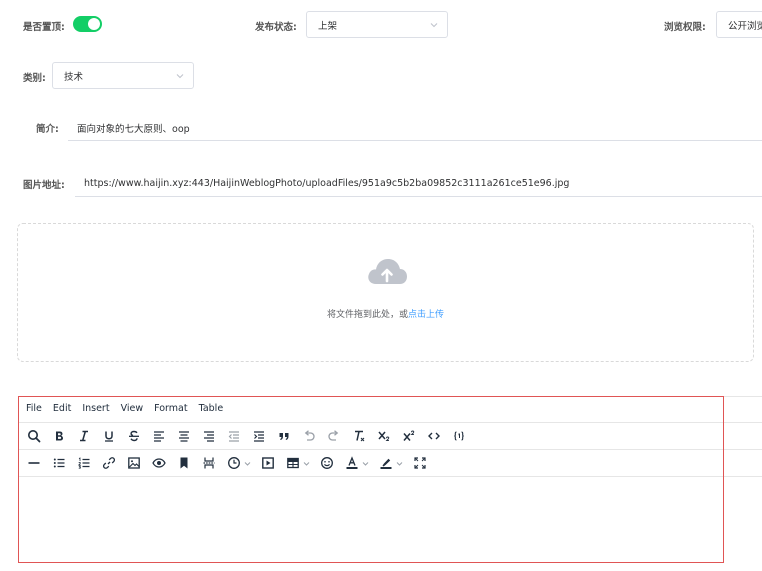 The width and height of the screenshot is (762, 571). I want to click on switch-knob, so click(94, 24).